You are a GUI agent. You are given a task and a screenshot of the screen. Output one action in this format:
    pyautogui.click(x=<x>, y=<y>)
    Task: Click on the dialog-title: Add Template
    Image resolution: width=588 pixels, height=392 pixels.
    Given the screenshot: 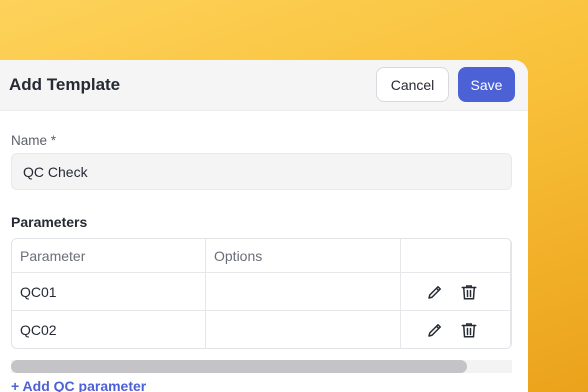 What is the action you would take?
    pyautogui.click(x=65, y=84)
    